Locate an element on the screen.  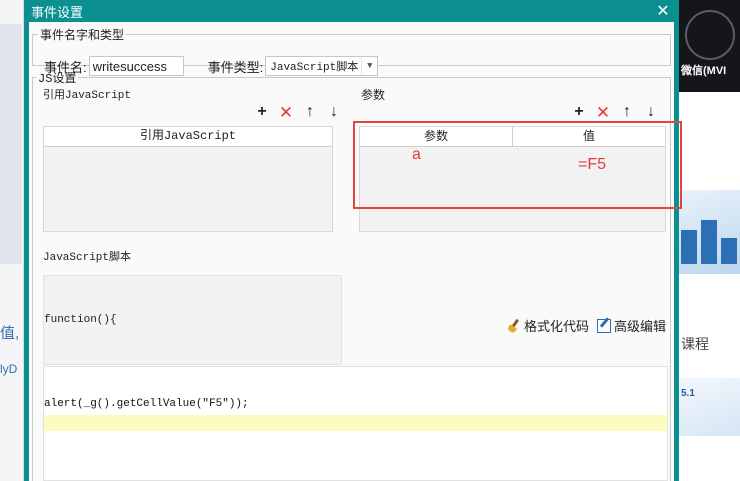
close-icon: ✕ is located at coordinates (663, 11).